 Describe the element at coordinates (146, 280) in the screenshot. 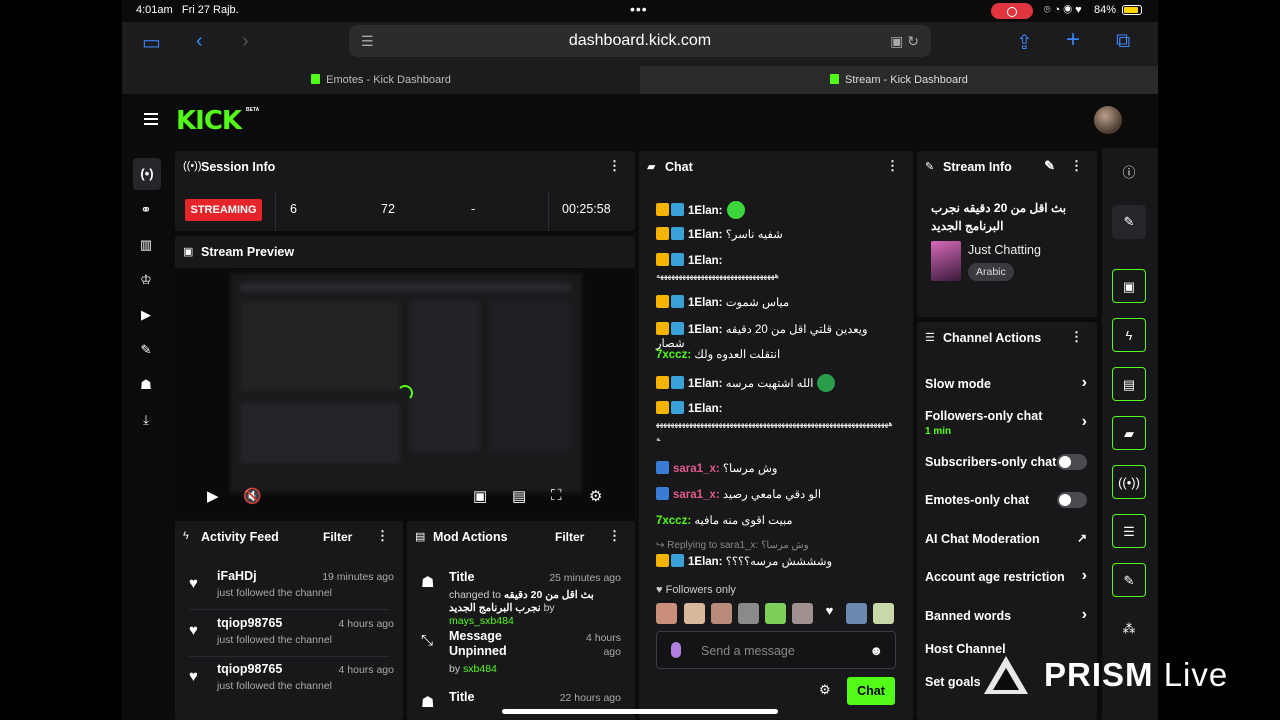

I see `trophy-nav-icon: ♔` at that location.